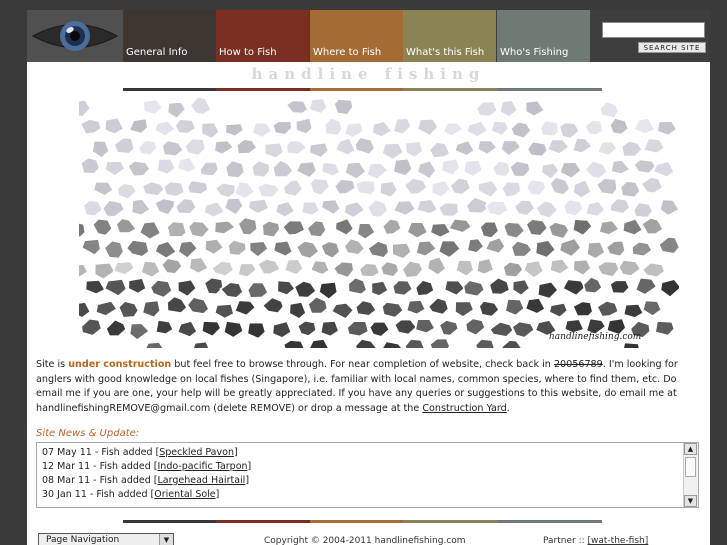 This screenshot has width=727, height=545. What do you see at coordinates (690, 467) in the screenshot?
I see `scroll-thumb` at bounding box center [690, 467].